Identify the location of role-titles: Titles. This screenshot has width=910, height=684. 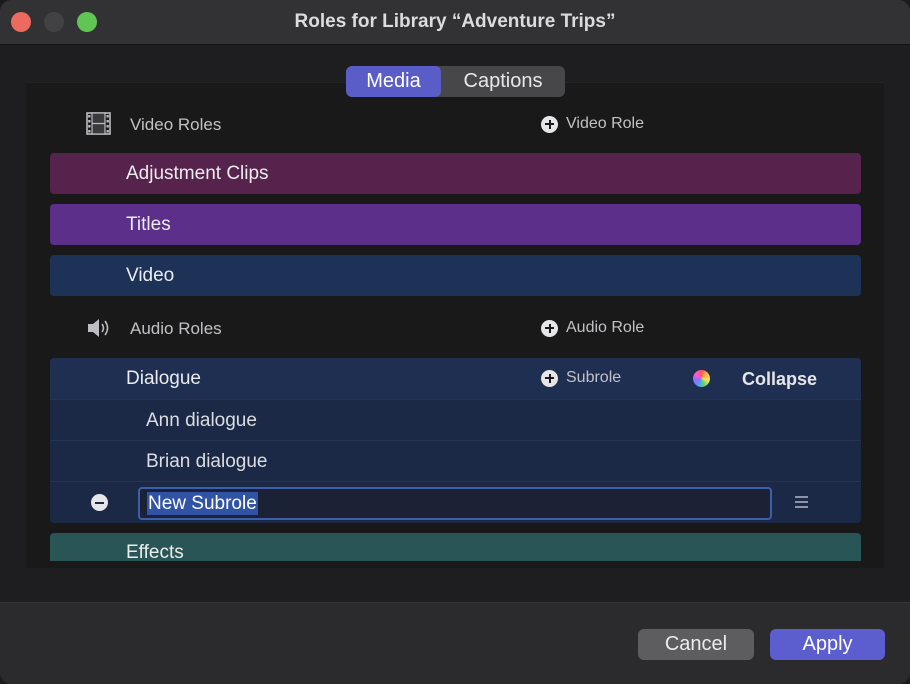
(455, 224).